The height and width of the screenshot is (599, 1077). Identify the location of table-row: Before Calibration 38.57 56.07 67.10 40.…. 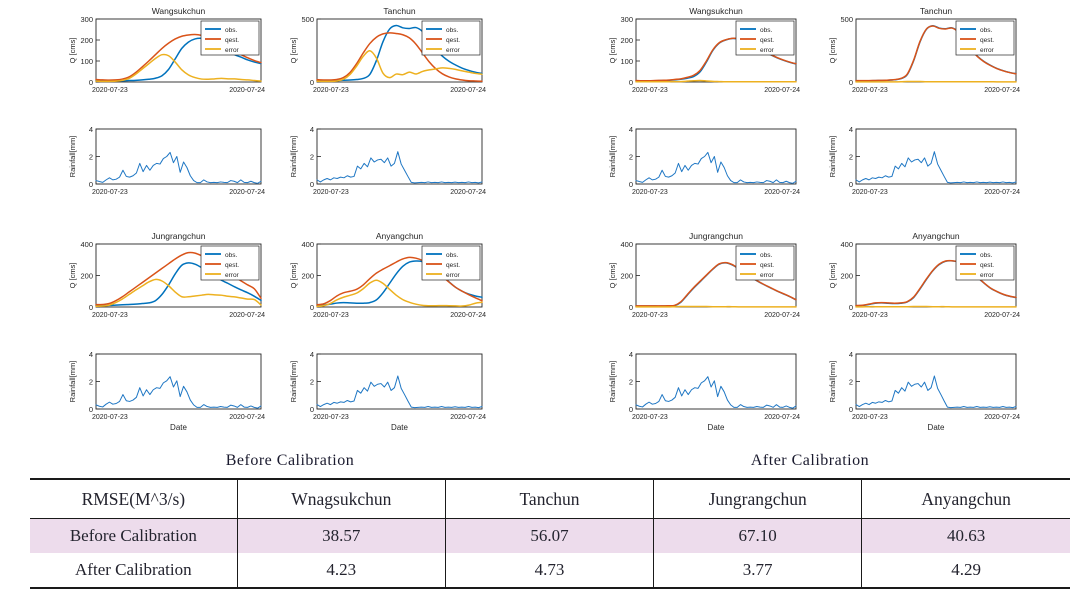
(550, 535).